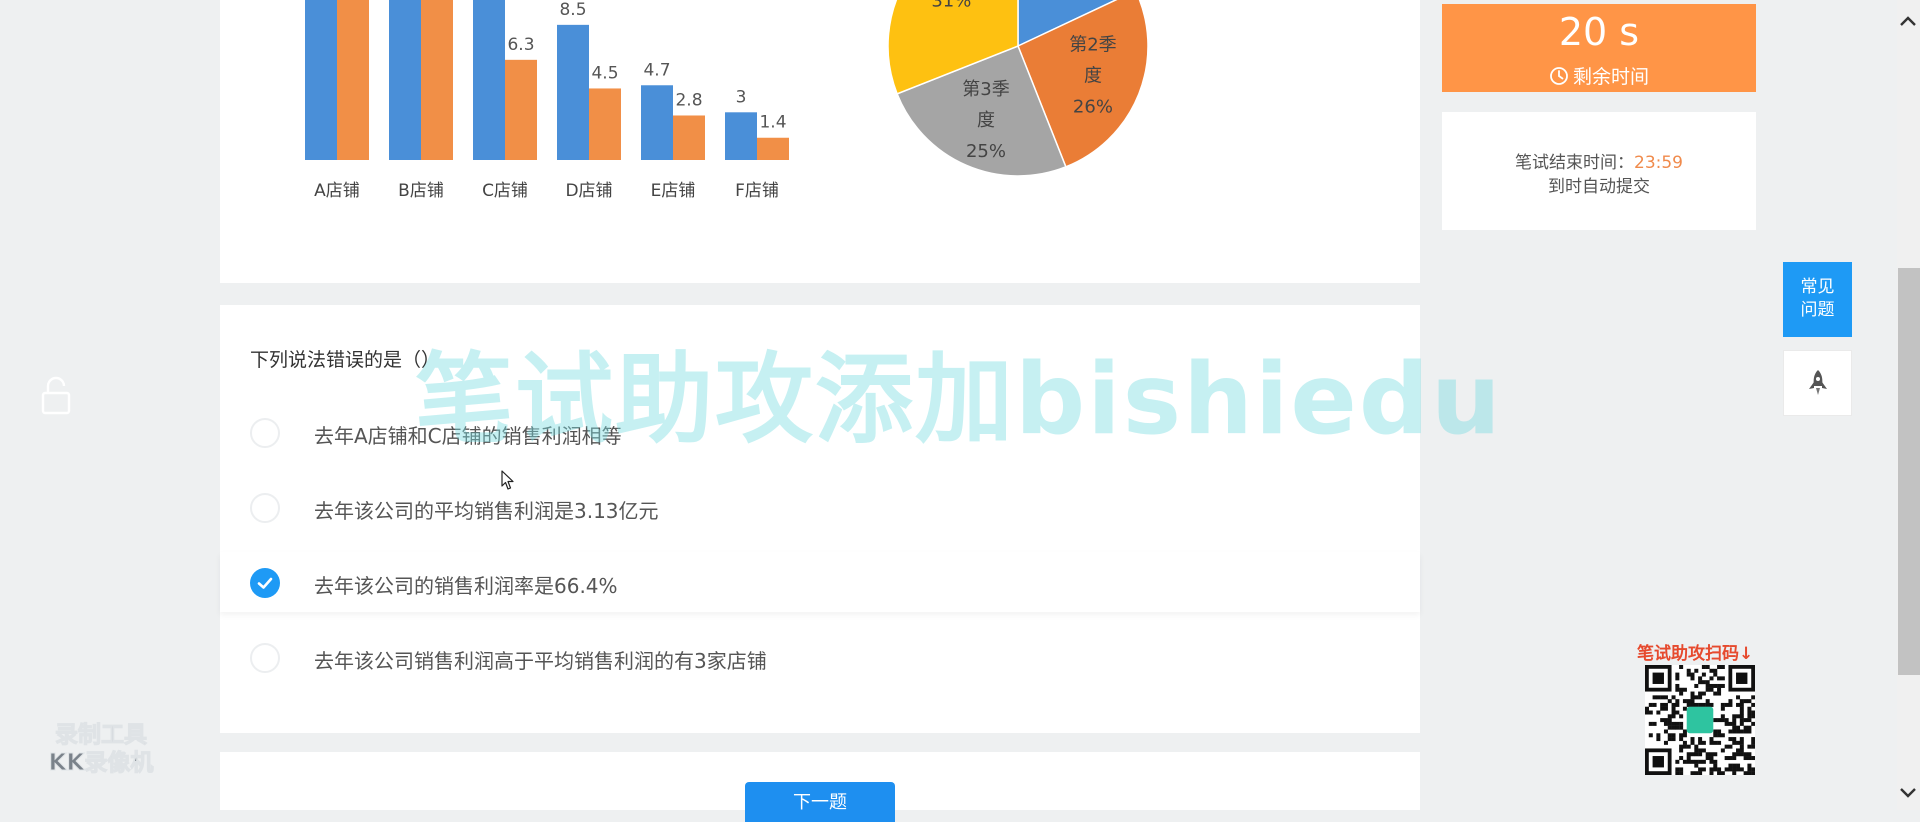 This screenshot has height=822, width=1920. Describe the element at coordinates (1599, 48) in the screenshot. I see `countdown-timer: 20 s 剩余时间` at that location.